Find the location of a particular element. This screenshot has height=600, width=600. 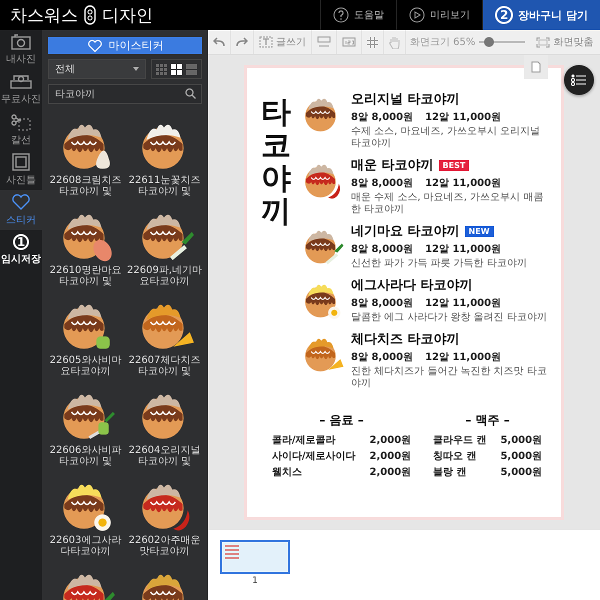

my-sticker-button: 마이스티커 is located at coordinates (125, 45).